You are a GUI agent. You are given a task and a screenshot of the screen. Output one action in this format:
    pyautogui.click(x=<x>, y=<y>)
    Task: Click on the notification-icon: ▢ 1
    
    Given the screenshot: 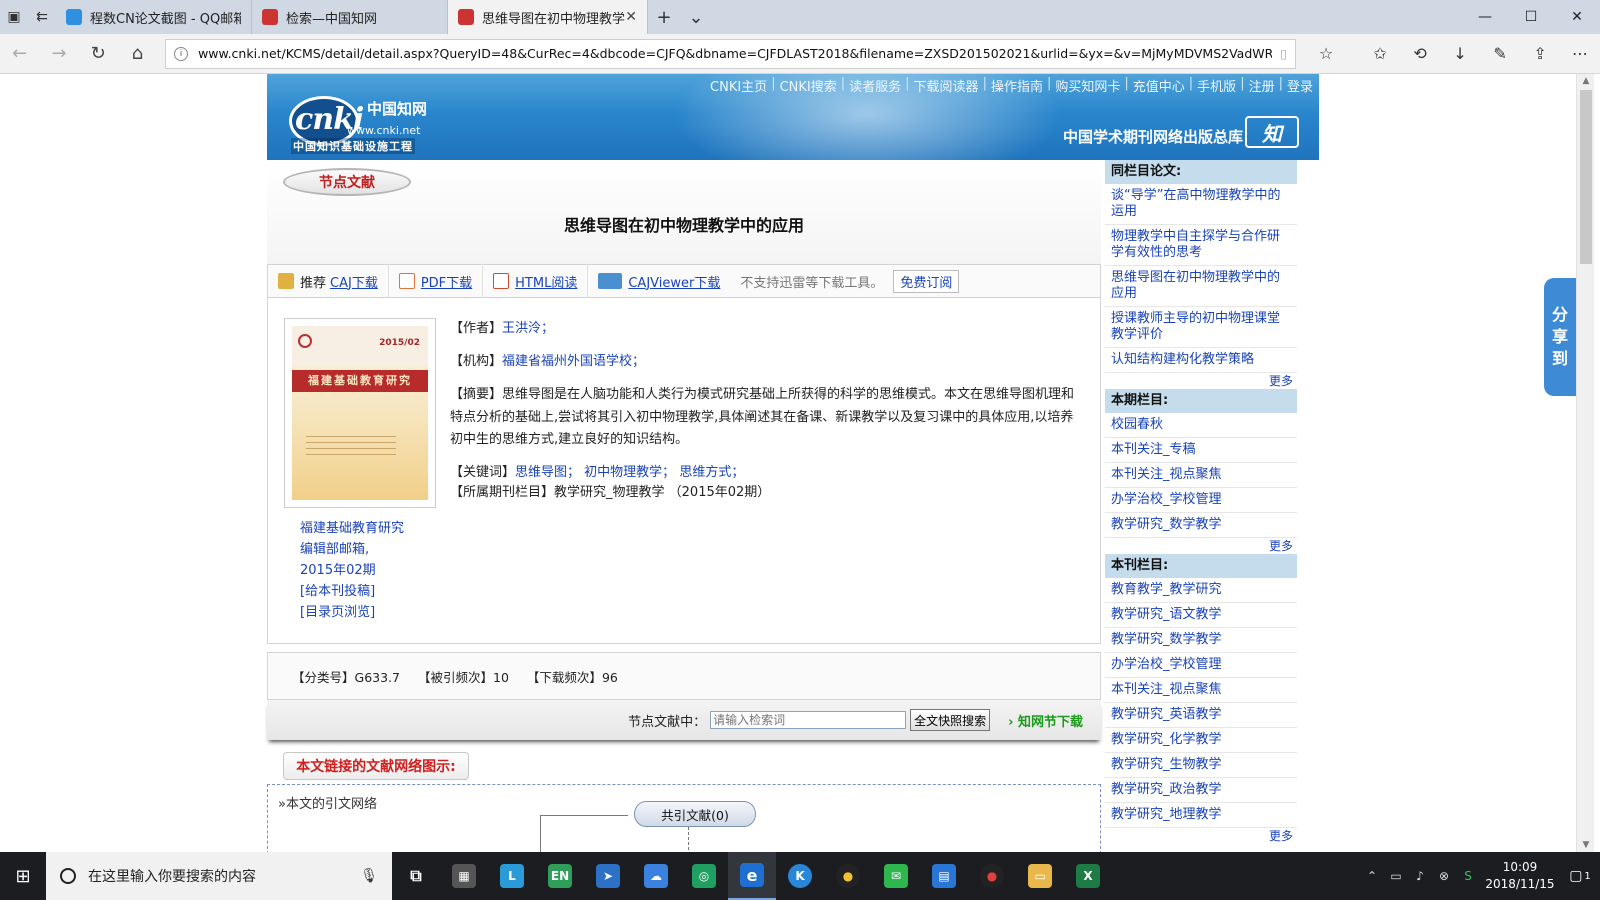 What is the action you would take?
    pyautogui.click(x=1580, y=876)
    